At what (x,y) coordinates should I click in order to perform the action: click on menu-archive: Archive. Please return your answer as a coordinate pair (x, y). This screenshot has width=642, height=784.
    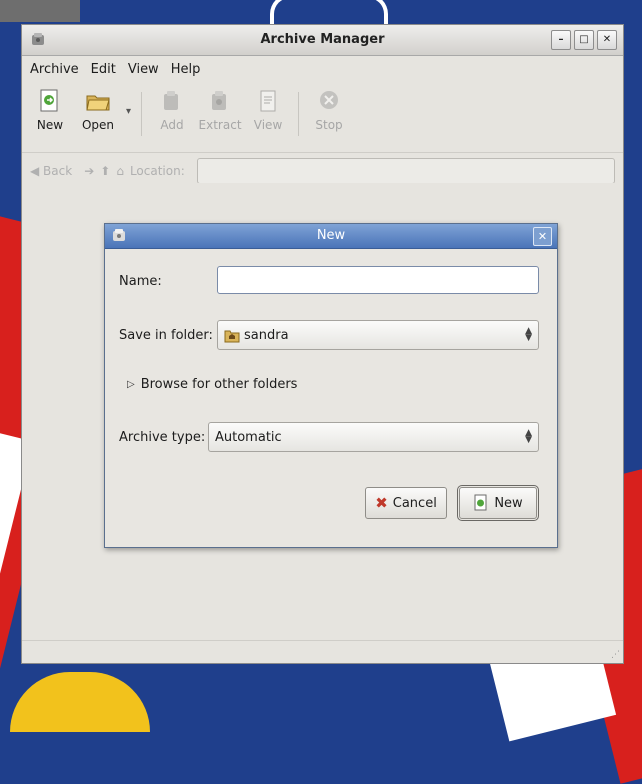
    Looking at the image, I should click on (54, 69).